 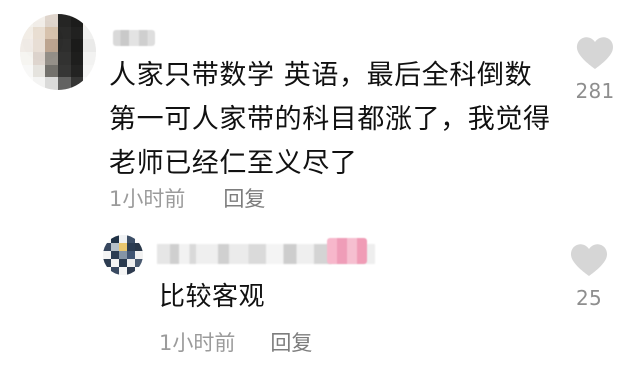 I want to click on comment-like-button: 281, so click(x=595, y=70).